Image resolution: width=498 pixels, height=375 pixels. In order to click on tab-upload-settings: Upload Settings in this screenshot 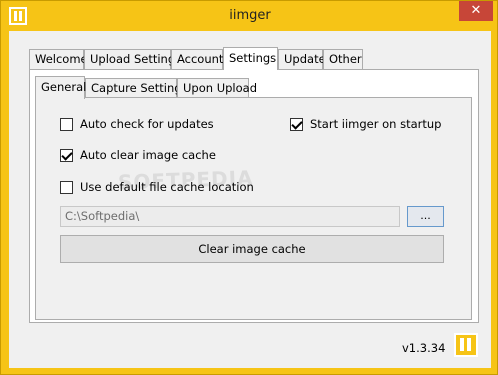, I will do `click(132, 59)`.